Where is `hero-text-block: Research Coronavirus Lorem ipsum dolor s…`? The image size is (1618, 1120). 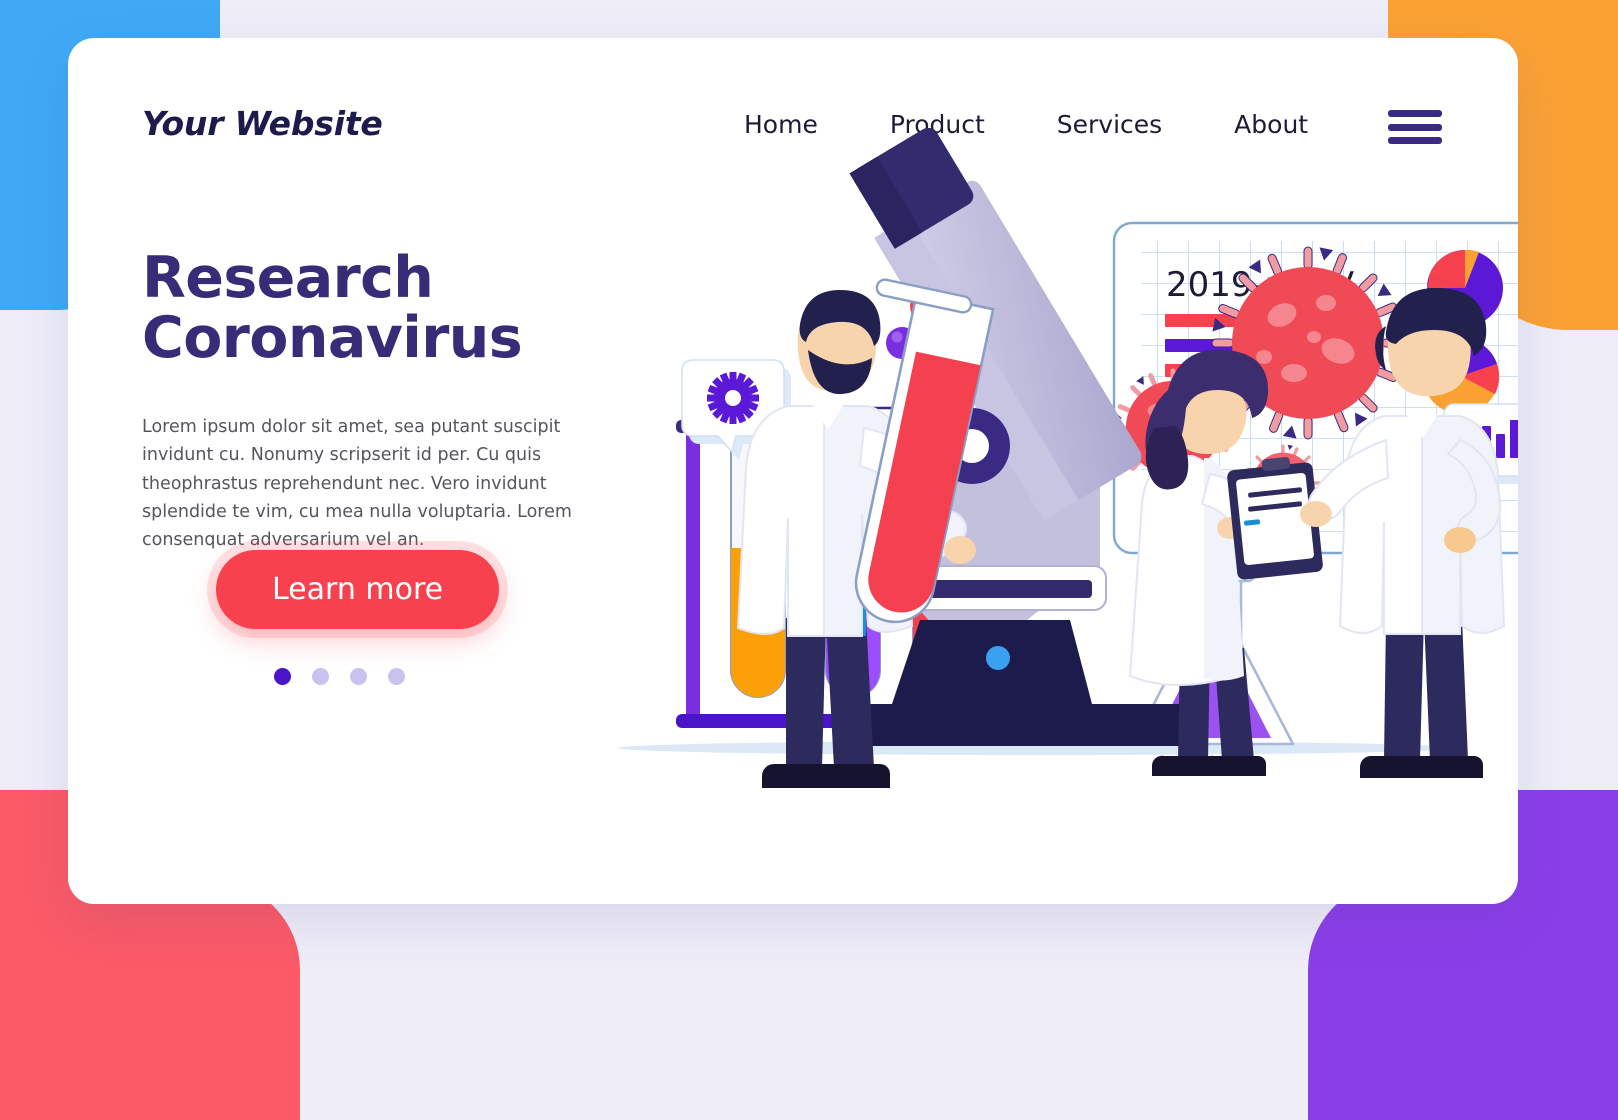 hero-text-block: Research Coronavirus Lorem ipsum dolor s… is located at coordinates (377, 401).